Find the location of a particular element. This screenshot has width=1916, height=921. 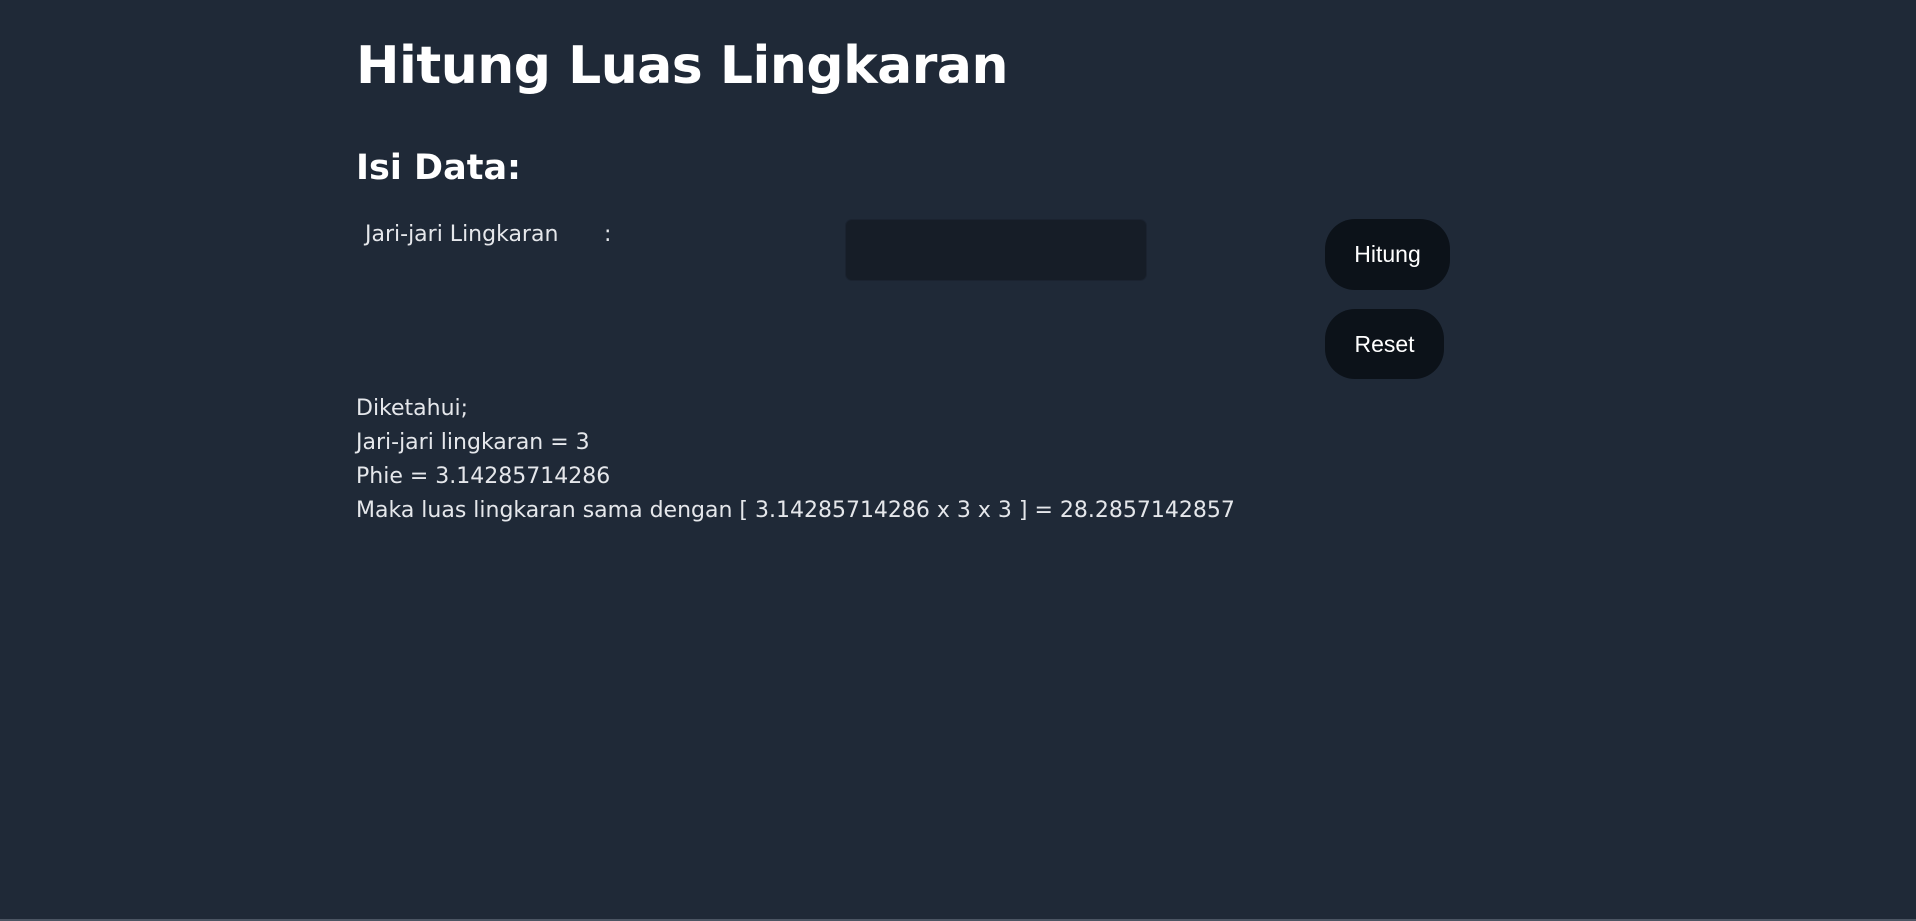

page-title: Hitung Luas Lingkaran is located at coordinates (682, 66).